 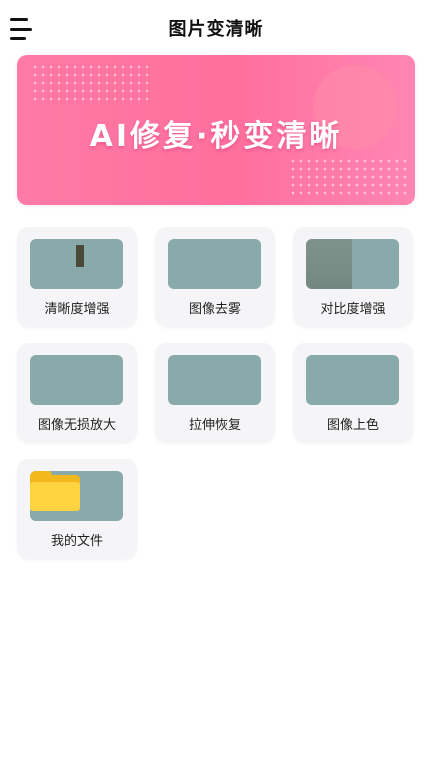 What do you see at coordinates (329, 264) in the screenshot?
I see `contrast-before-half` at bounding box center [329, 264].